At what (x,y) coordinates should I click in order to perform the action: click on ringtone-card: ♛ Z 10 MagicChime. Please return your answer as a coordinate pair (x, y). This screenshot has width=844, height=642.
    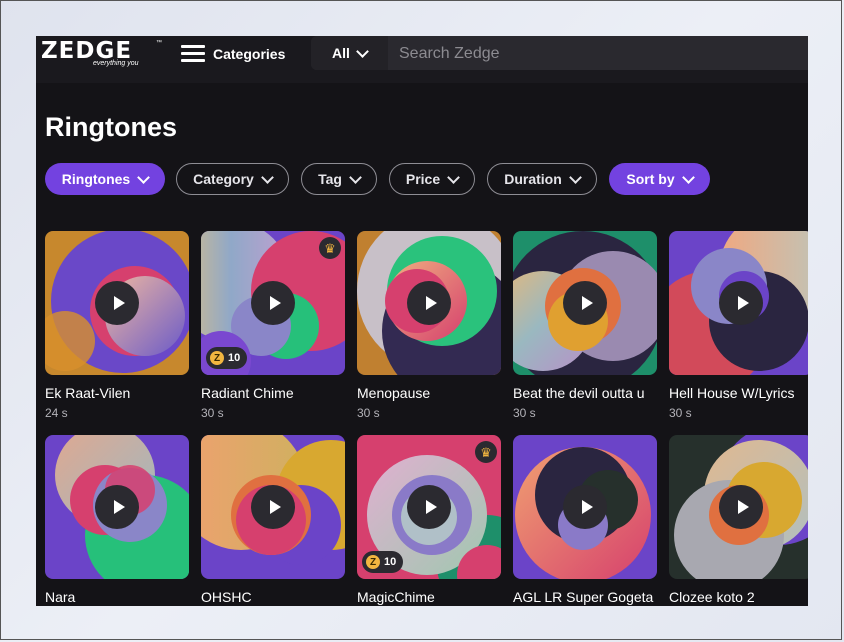
    Looking at the image, I should click on (429, 520).